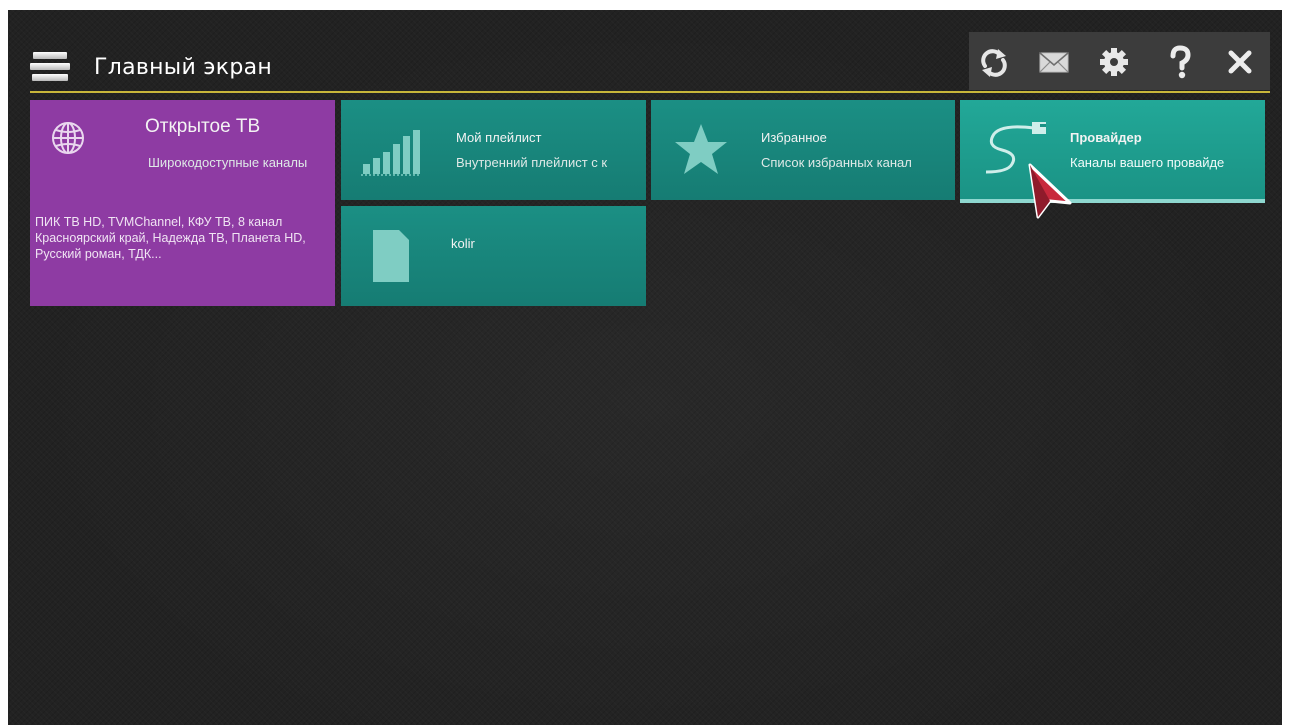  I want to click on cable-plug-icon, so click(1015, 150).